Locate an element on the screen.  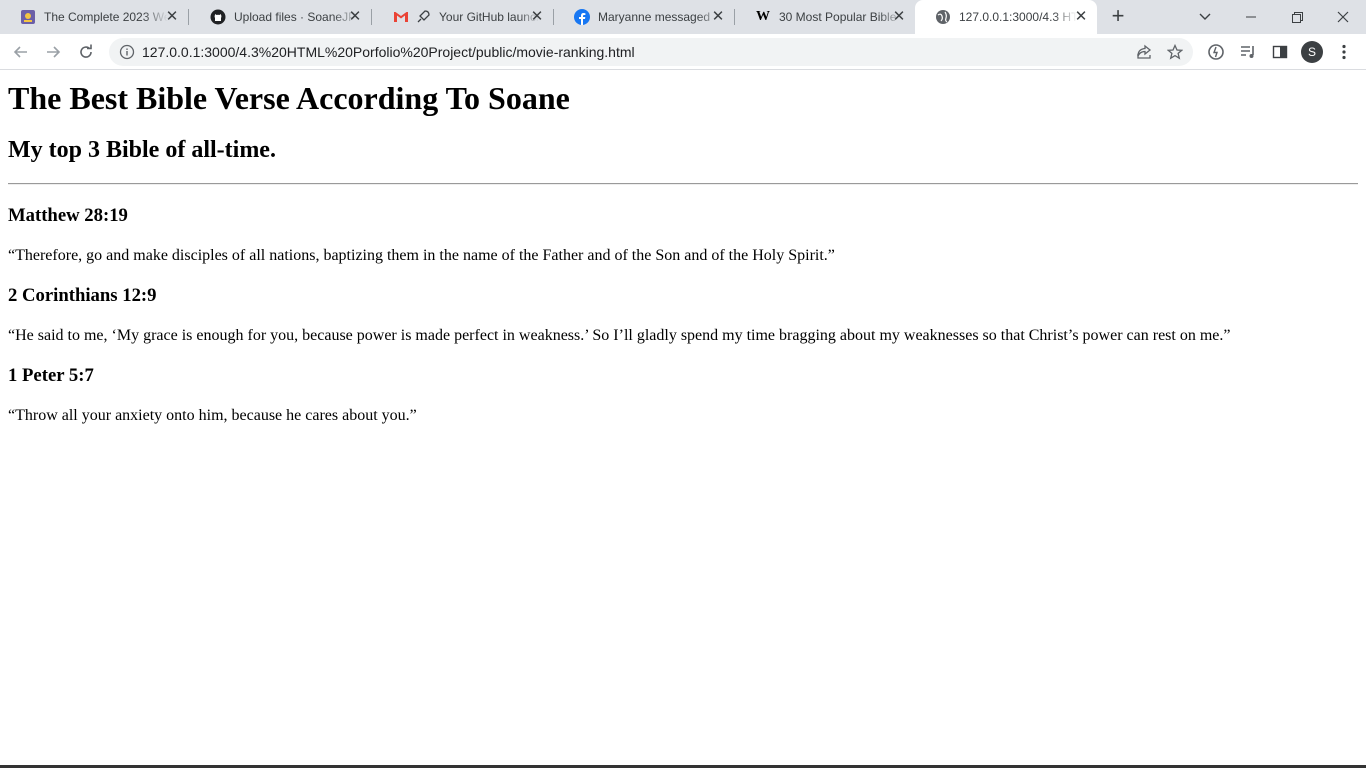
tab-title: 30 Most Popular Bible Verses is located at coordinates (841, 17).